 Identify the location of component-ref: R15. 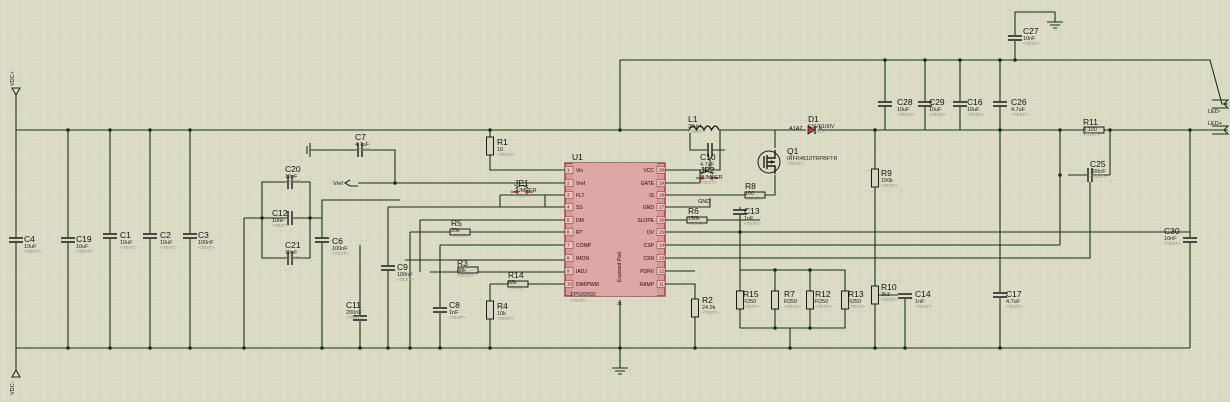
(751, 294).